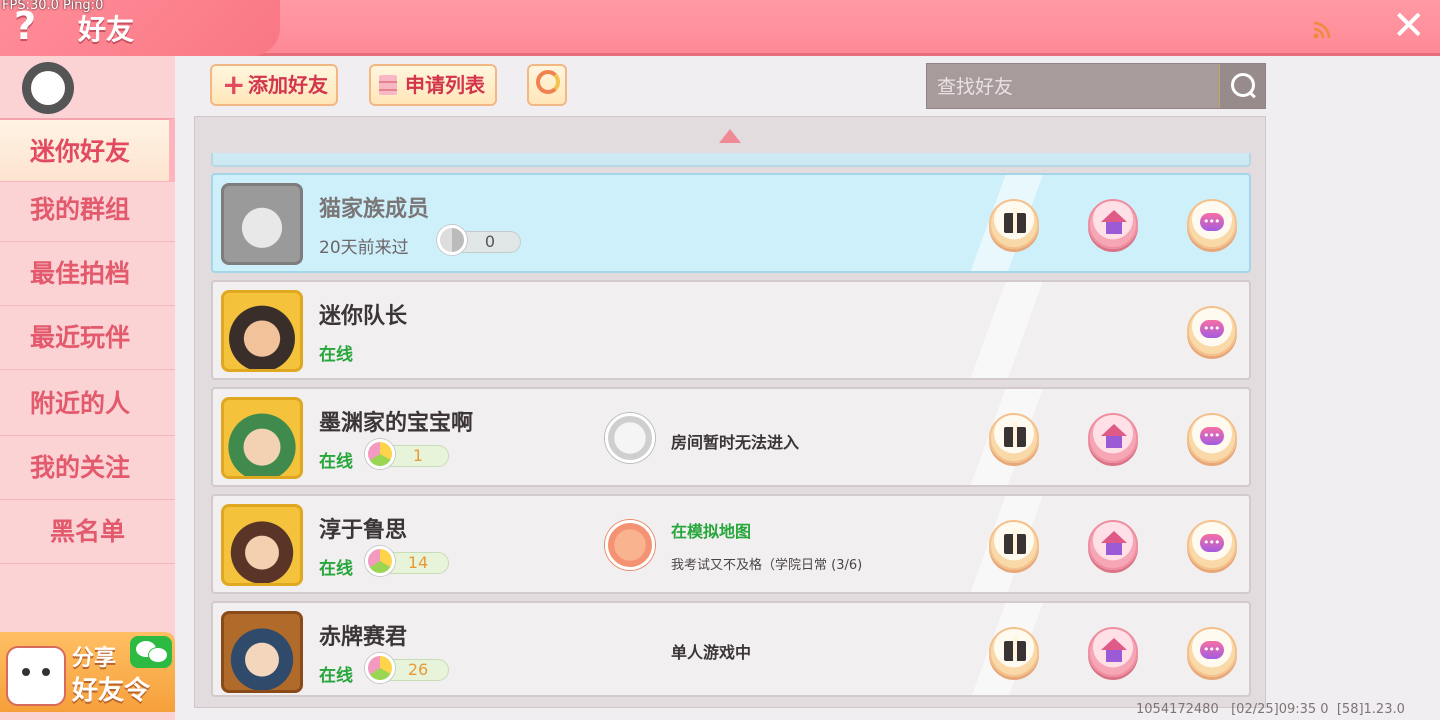 The image size is (1440, 720). I want to click on share-friend-code-banner: 分享 好友令, so click(87, 672).